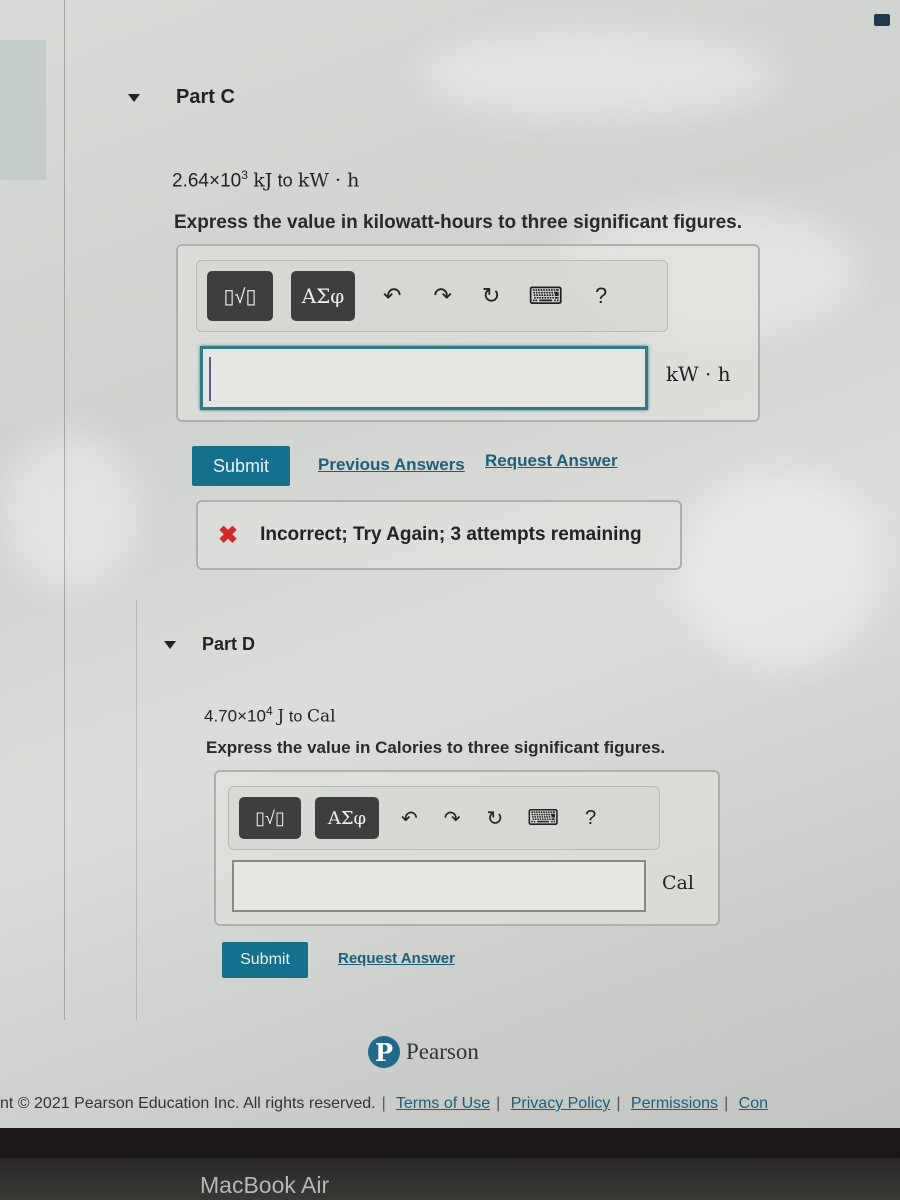 The image size is (900, 1200). What do you see at coordinates (269, 711) in the screenshot?
I see `problem-exponent: 4` at bounding box center [269, 711].